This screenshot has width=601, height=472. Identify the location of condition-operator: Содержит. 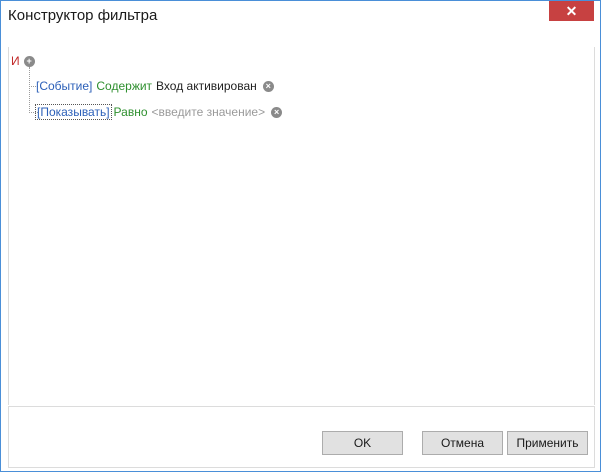
(124, 86).